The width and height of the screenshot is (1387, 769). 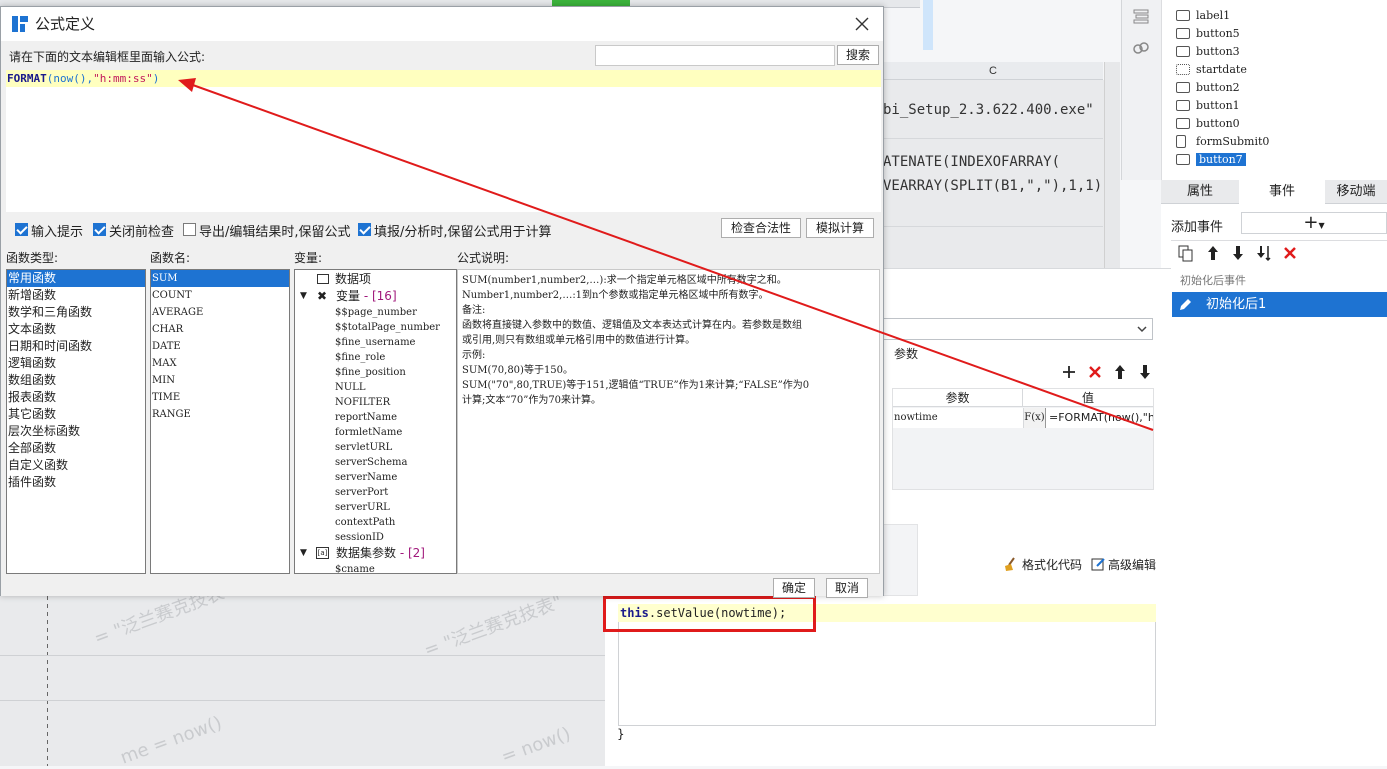 What do you see at coordinates (76, 448) in the screenshot?
I see `list-item: 全部函数` at bounding box center [76, 448].